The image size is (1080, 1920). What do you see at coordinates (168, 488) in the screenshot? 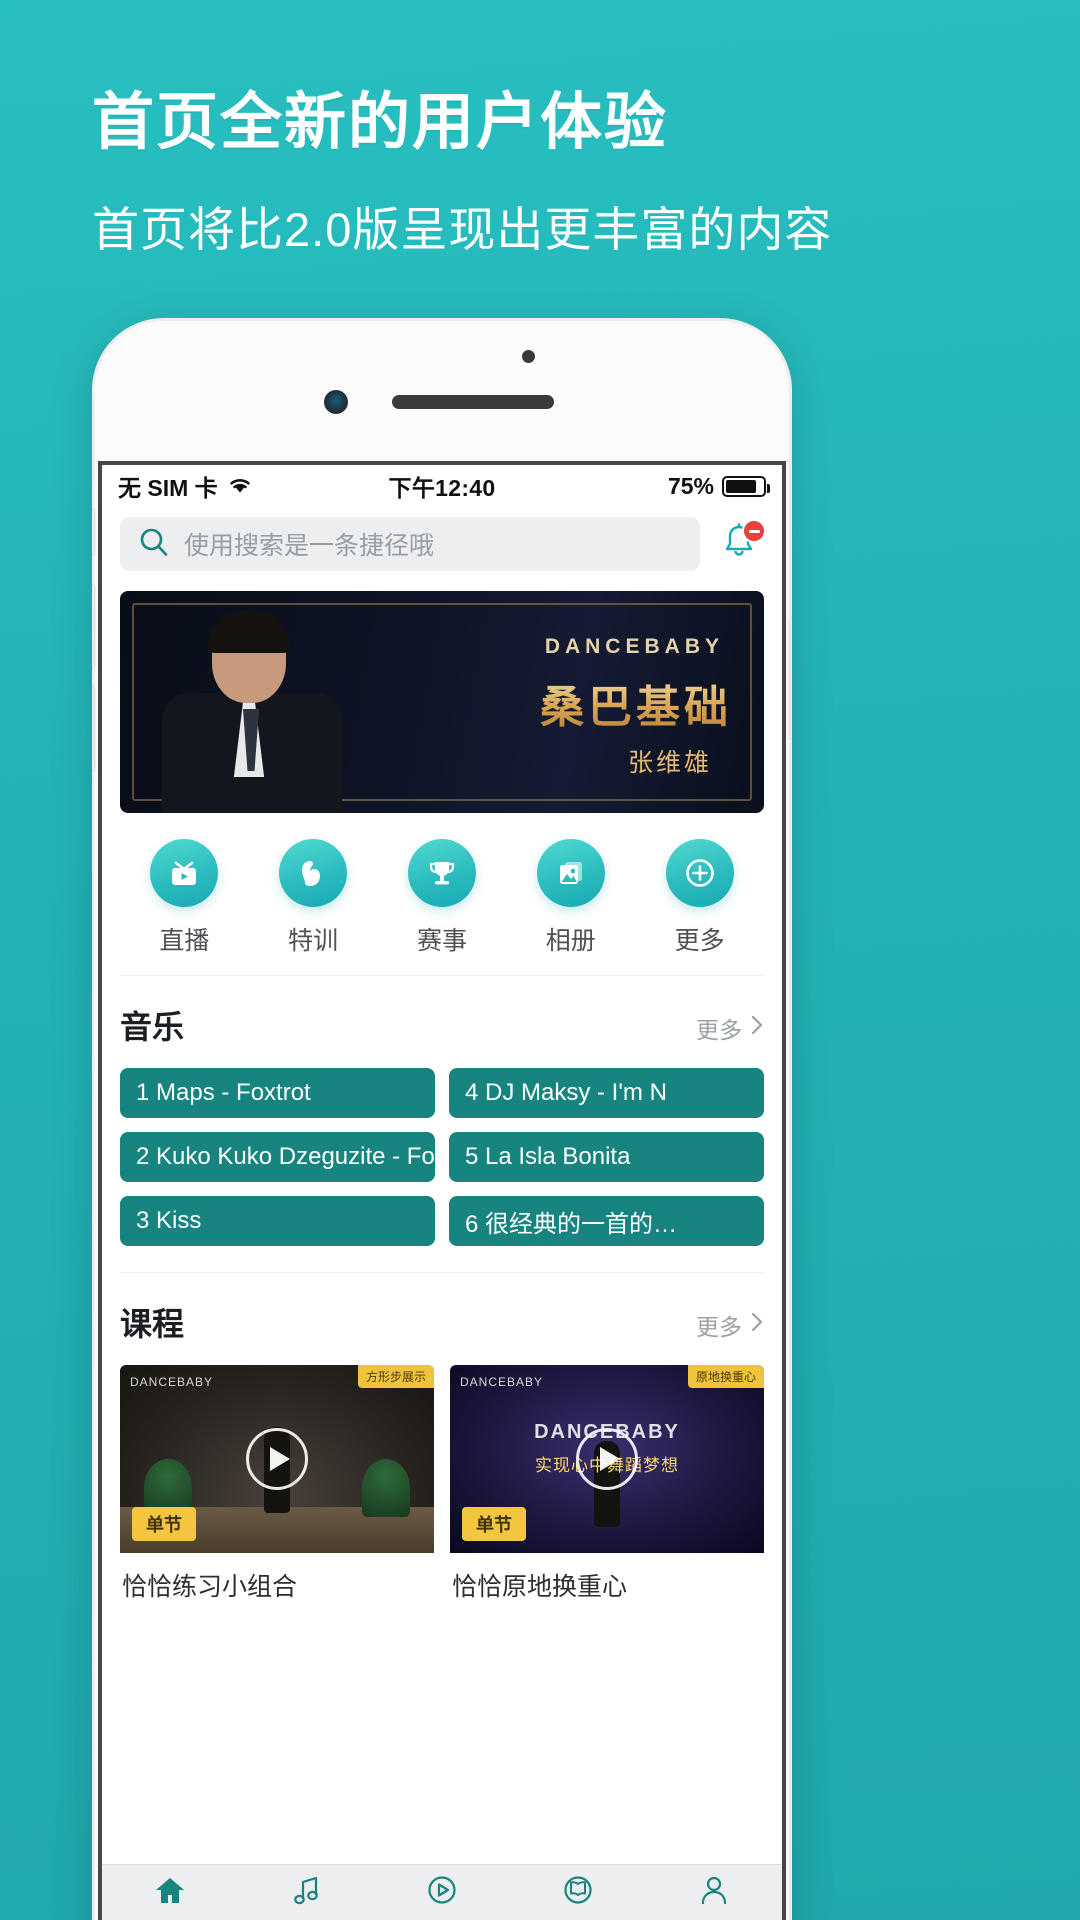
I see `carrier-label: 无 SIM 卡` at bounding box center [168, 488].